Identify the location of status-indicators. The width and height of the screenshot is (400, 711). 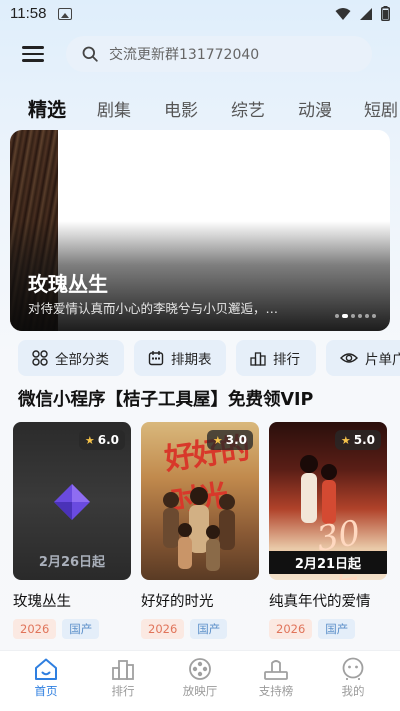
(362, 13).